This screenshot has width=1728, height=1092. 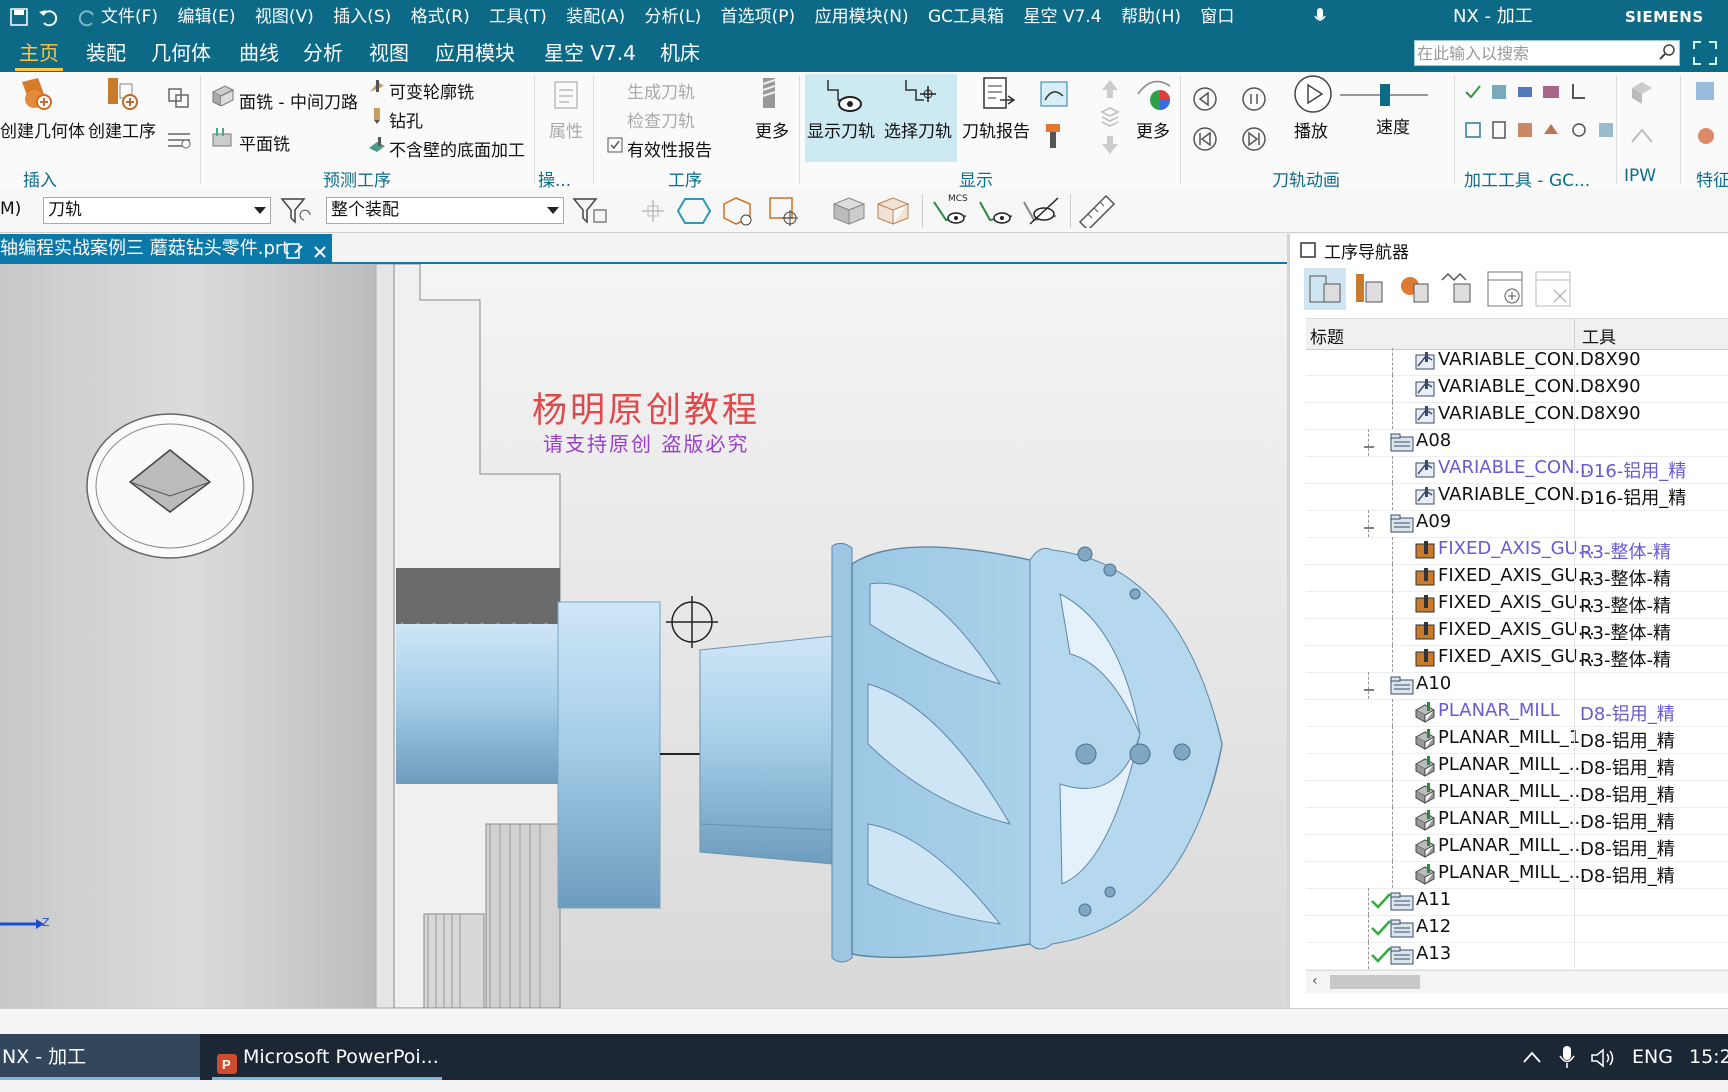 What do you see at coordinates (590, 53) in the screenshot?
I see `tab-xingkong: 星空 V7.4` at bounding box center [590, 53].